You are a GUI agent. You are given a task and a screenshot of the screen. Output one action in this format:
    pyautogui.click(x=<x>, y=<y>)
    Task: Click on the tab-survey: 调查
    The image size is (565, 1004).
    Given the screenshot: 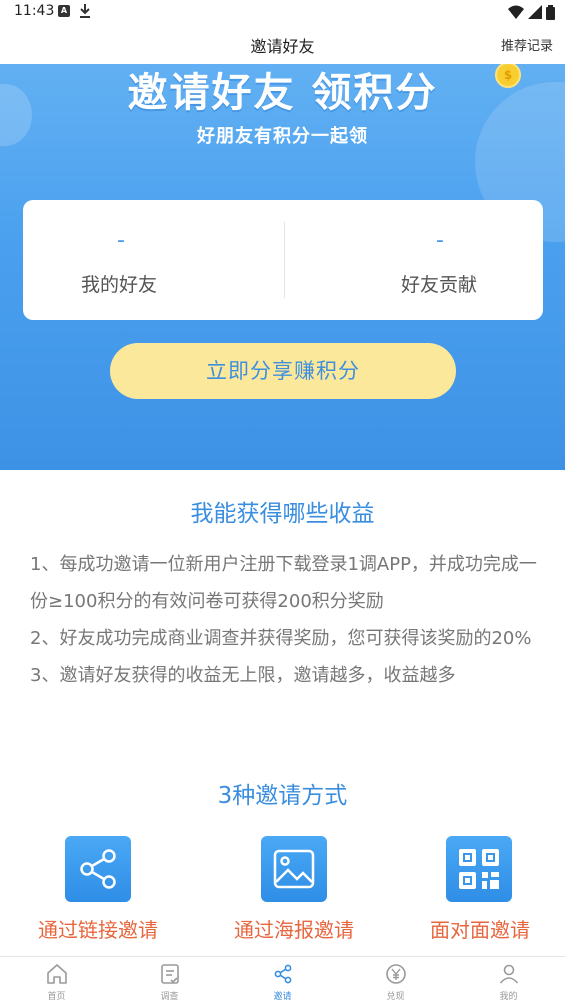 What is the action you would take?
    pyautogui.click(x=169, y=980)
    